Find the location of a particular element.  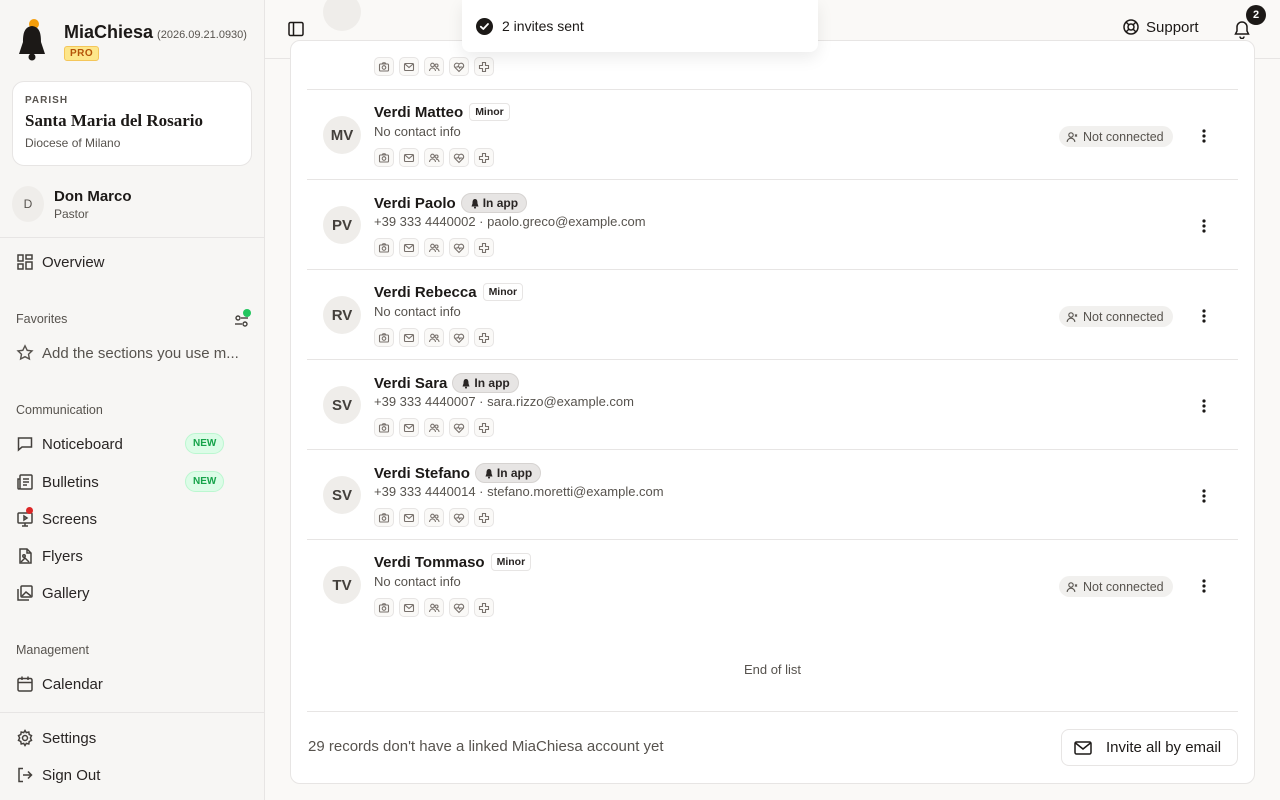

brand-version: (2026.09.21.0930) is located at coordinates (202, 35).